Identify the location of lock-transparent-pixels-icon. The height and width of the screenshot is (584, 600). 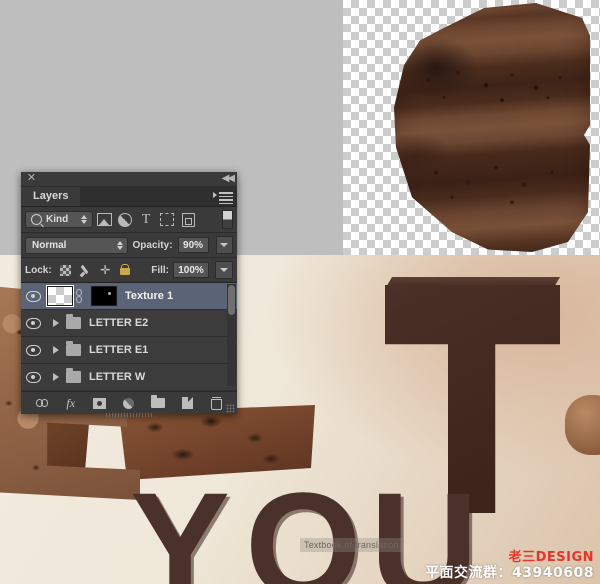
(65, 270).